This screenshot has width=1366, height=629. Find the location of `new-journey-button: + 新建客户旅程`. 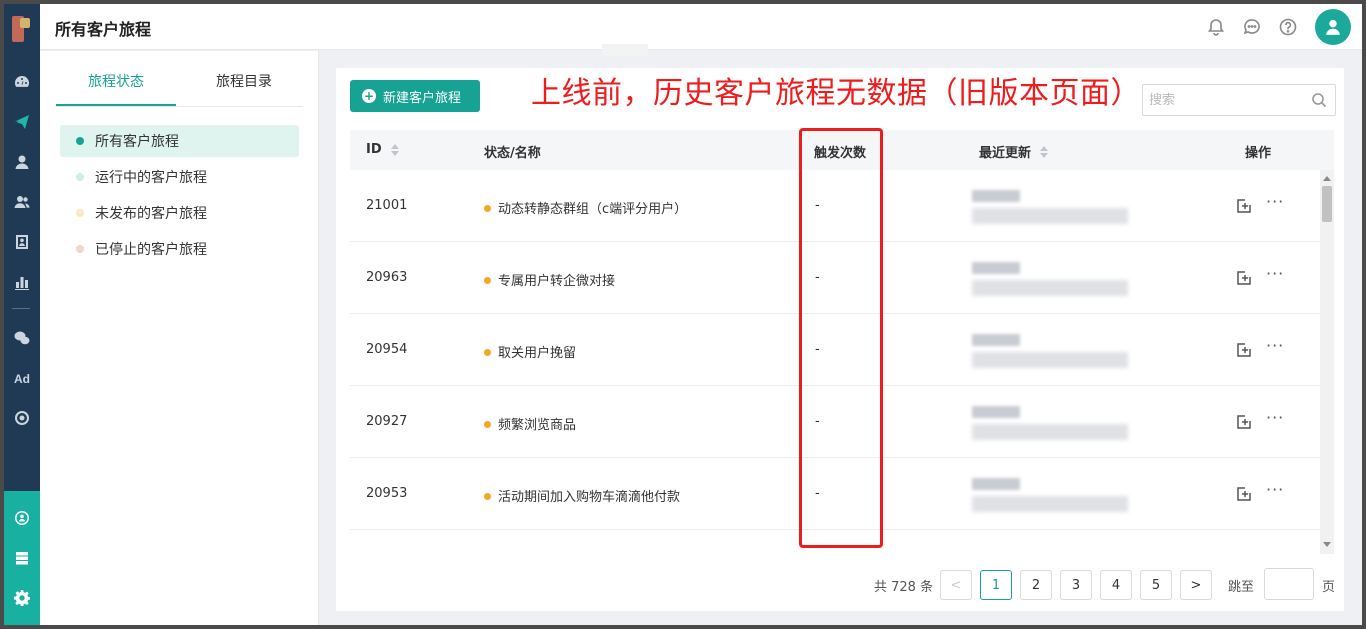

new-journey-button: + 新建客户旅程 is located at coordinates (415, 96).